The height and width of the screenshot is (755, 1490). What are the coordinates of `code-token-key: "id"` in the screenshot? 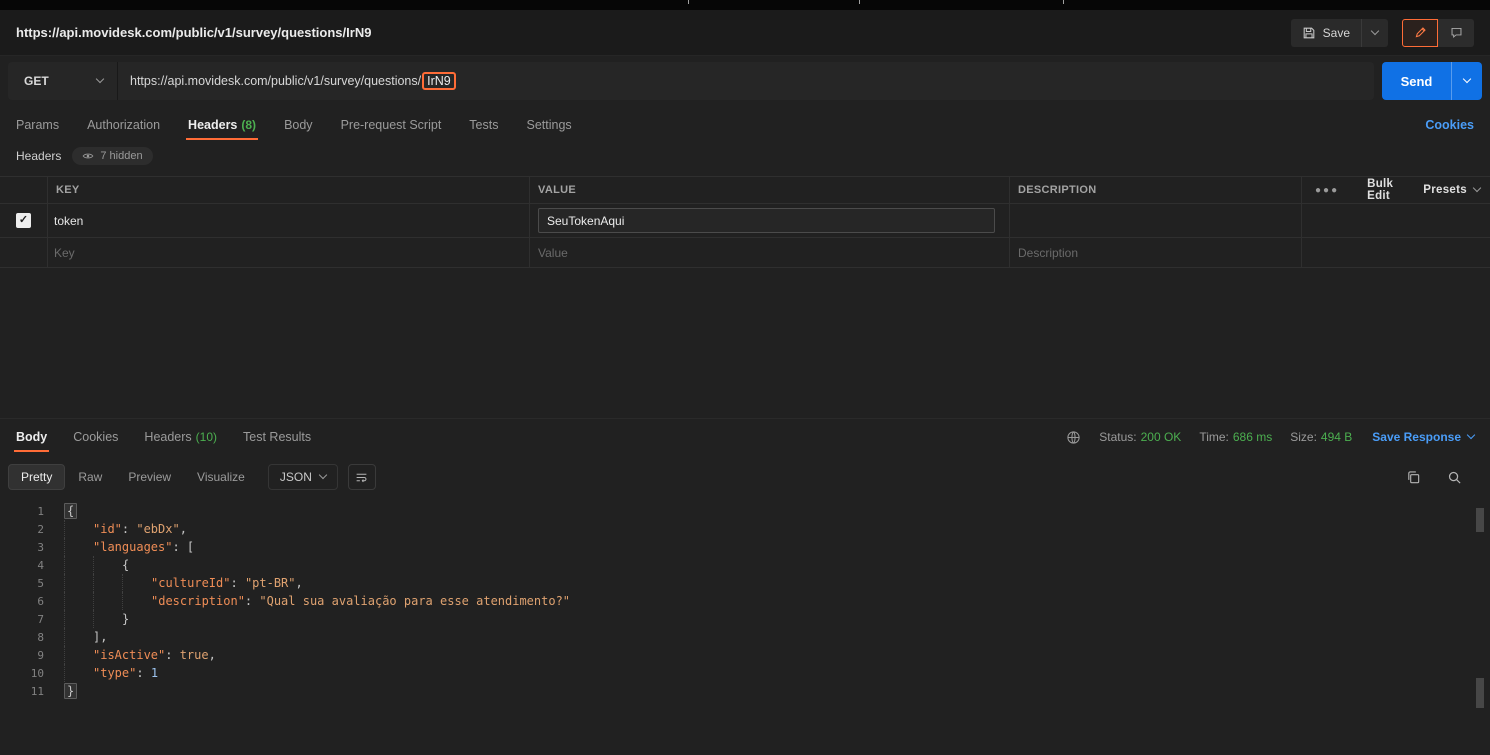 It's located at (107, 529).